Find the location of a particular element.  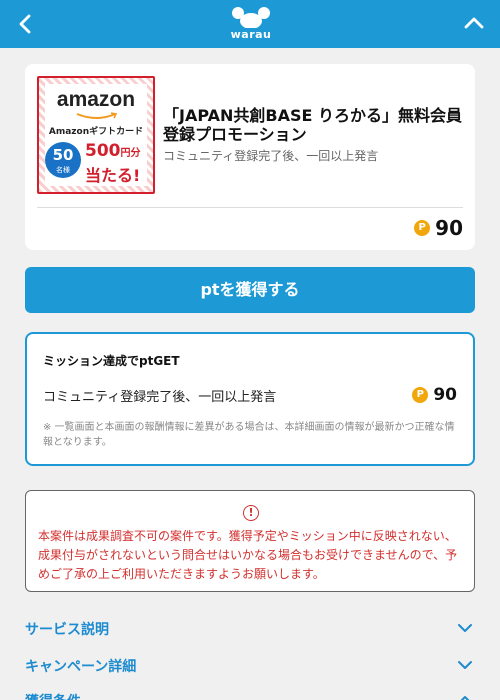

collapse-chevron-icon is located at coordinates (474, 24).